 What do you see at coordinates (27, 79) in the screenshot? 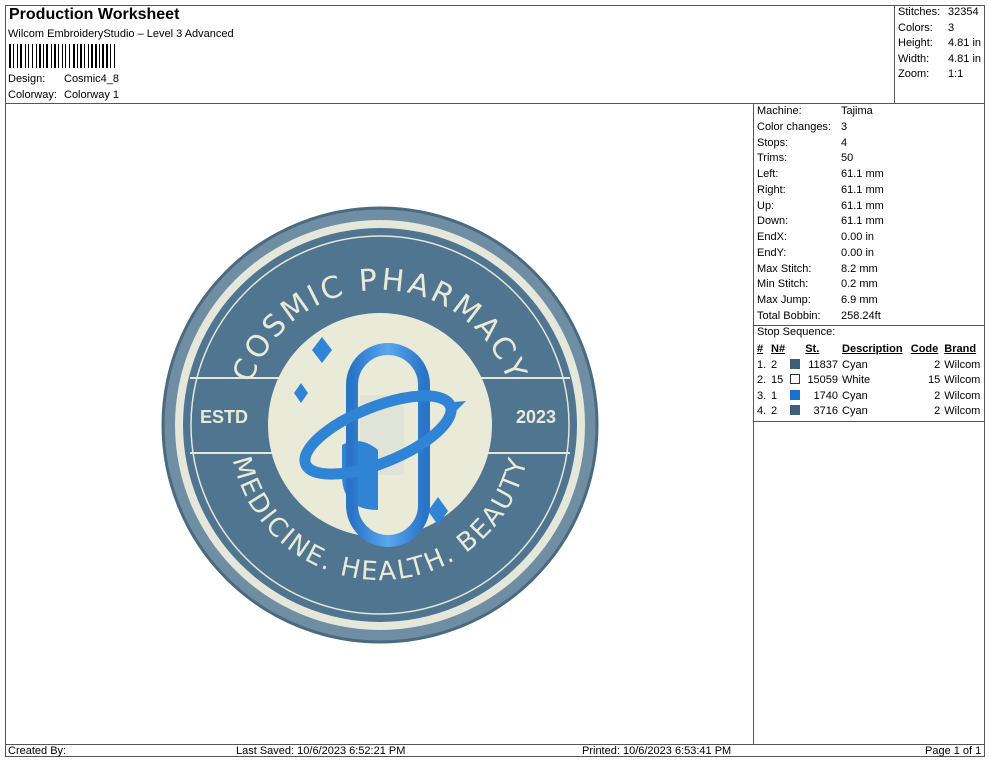
I see `design-label: Design:` at bounding box center [27, 79].